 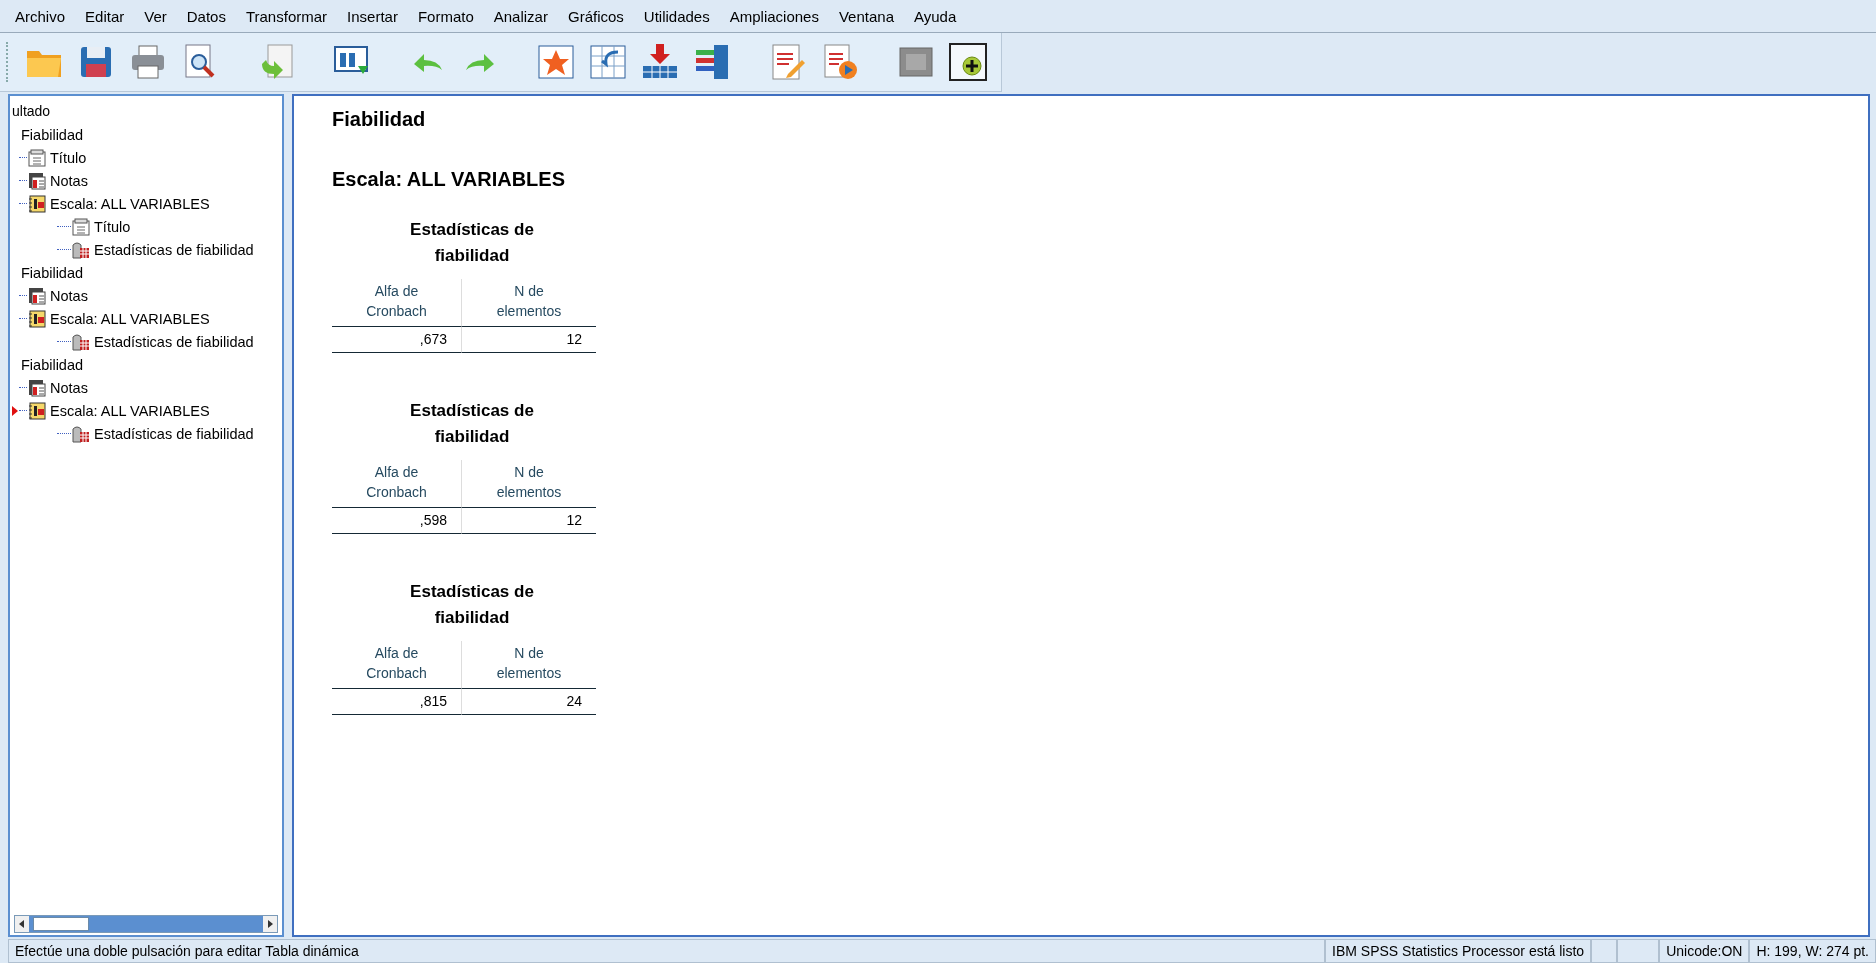 What do you see at coordinates (375, 16) in the screenshot?
I see `menu-item: Insertar` at bounding box center [375, 16].